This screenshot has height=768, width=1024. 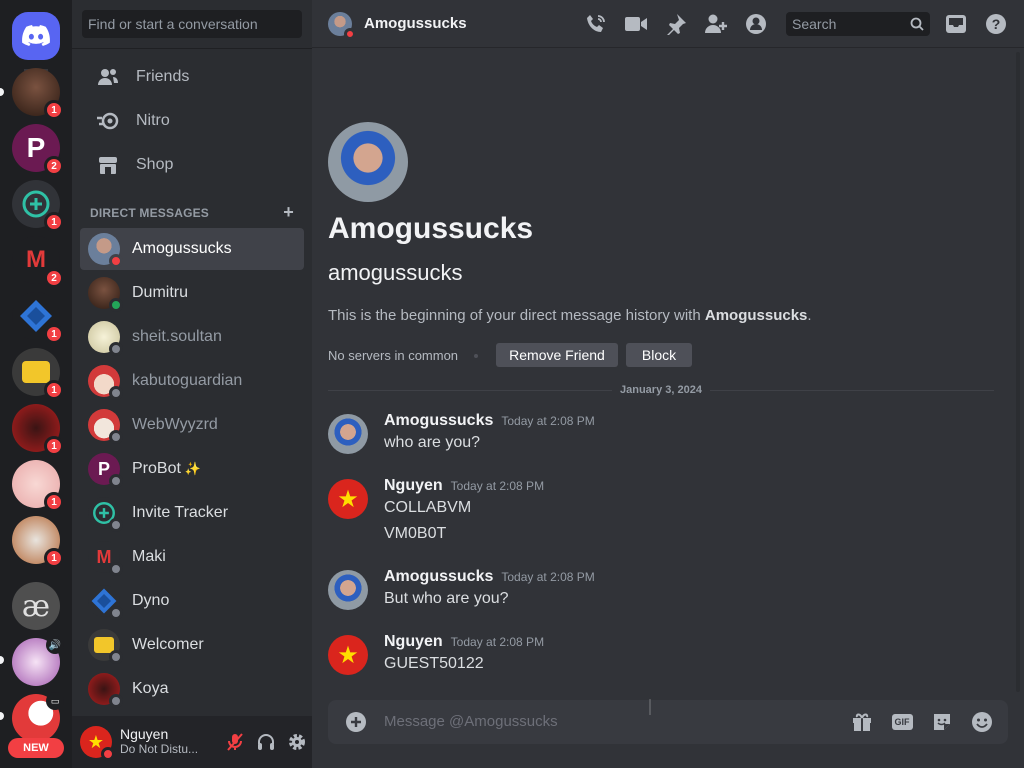 What do you see at coordinates (368, 162) in the screenshot?
I see `profile-avatar` at bounding box center [368, 162].